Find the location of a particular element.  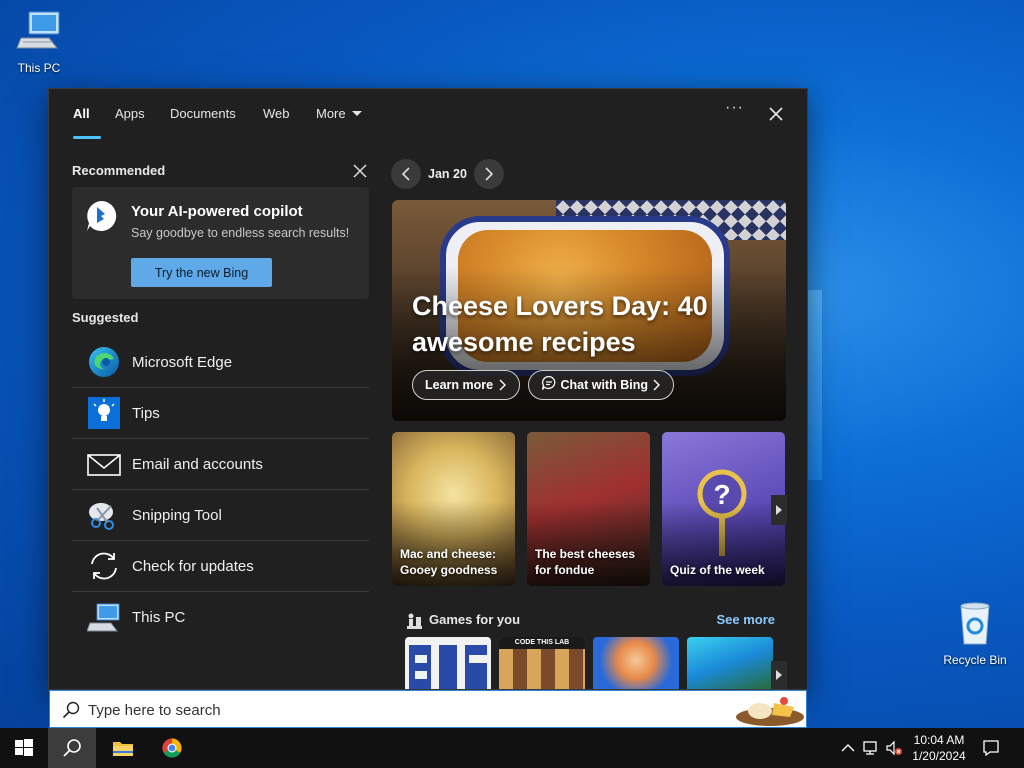

game-tile-label: CODE THIS LAB is located at coordinates (542, 643).